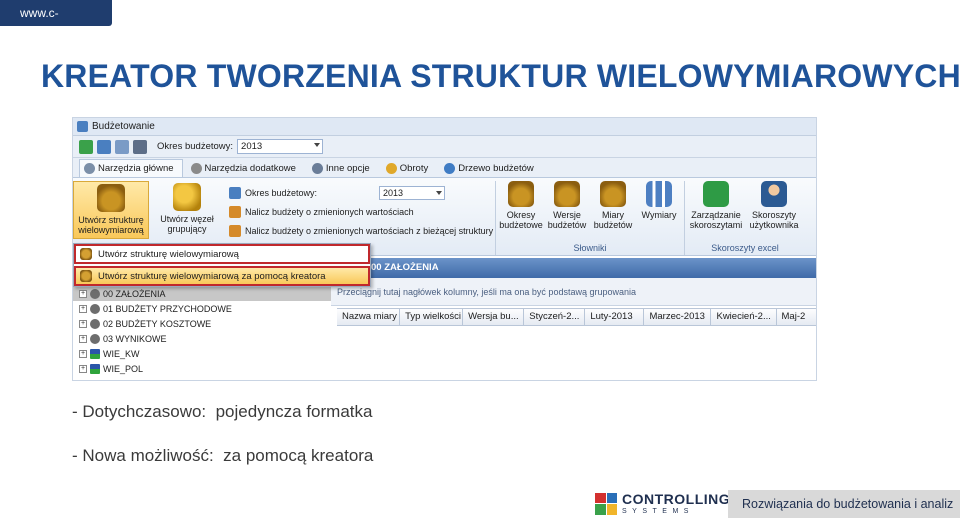  Describe the element at coordinates (95, 368) in the screenshot. I see `cube-icon` at that location.